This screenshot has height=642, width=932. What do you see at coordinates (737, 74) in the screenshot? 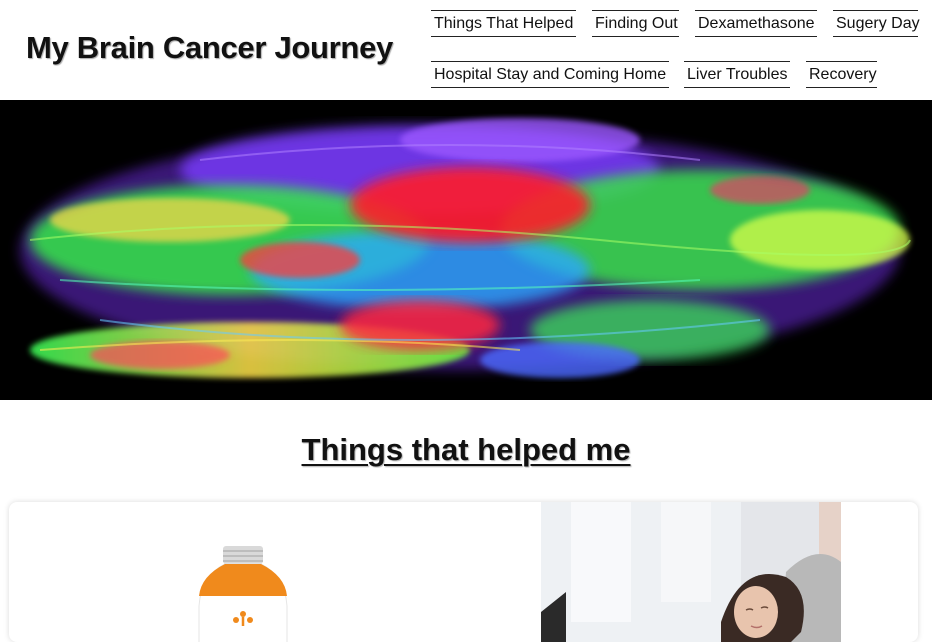
I see `nav-liver-troubles: Liver Troubles` at bounding box center [737, 74].